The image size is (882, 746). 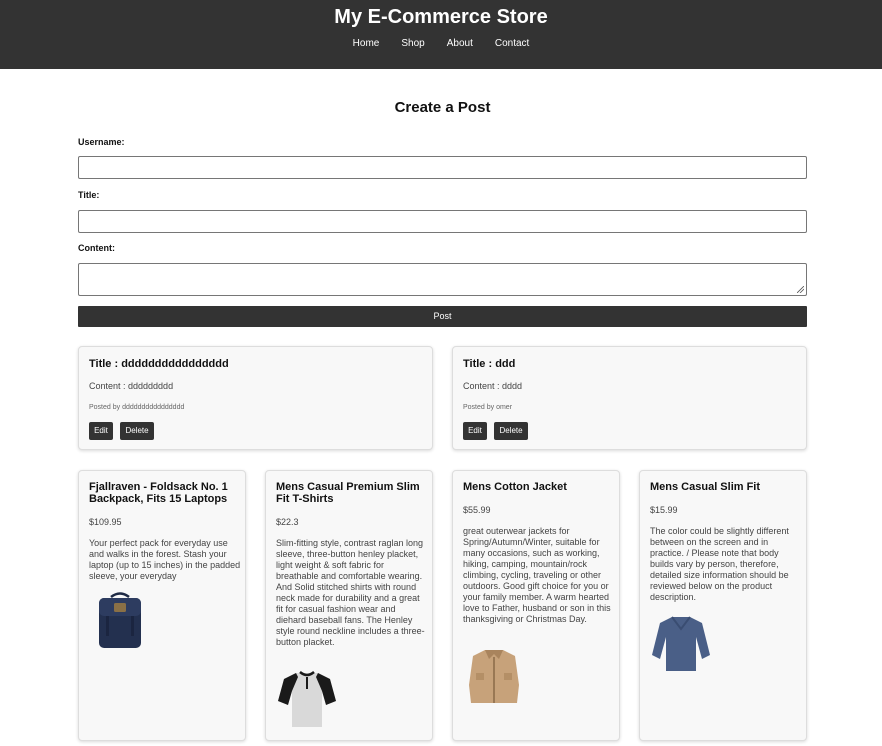 What do you see at coordinates (800, 289) in the screenshot?
I see `resize-grip-icon` at bounding box center [800, 289].